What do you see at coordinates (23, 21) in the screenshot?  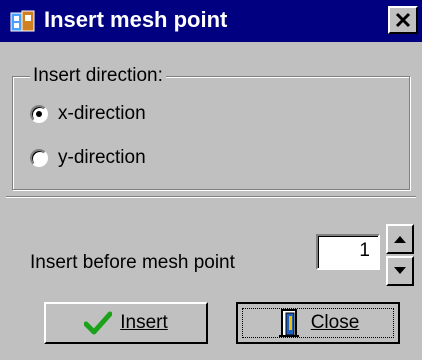 I see `app-icon` at bounding box center [23, 21].